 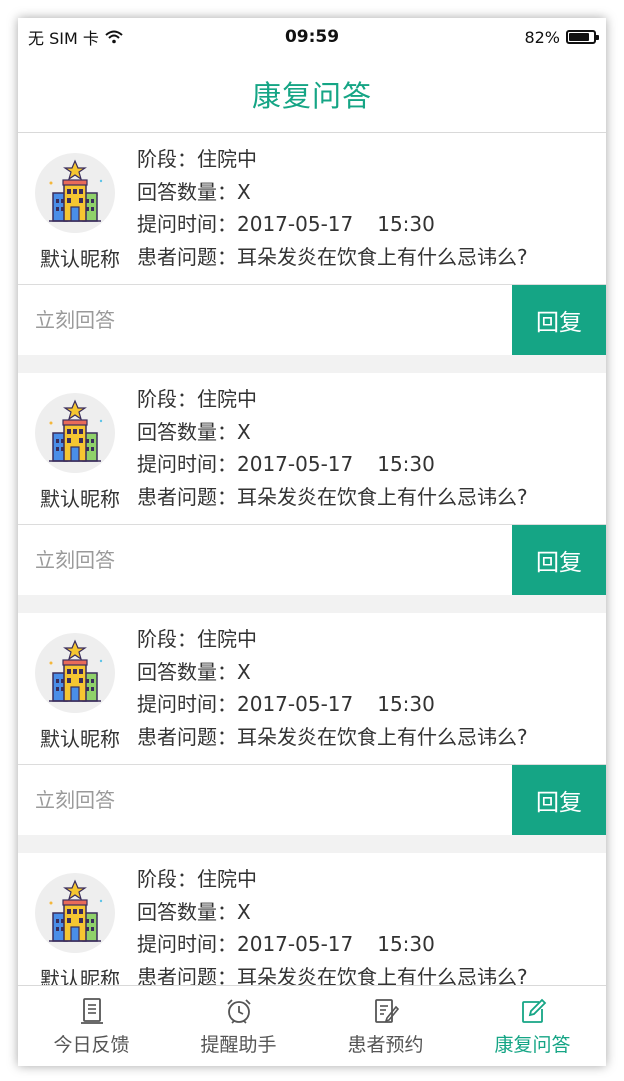 I want to click on tab-label: 康复问答, so click(x=532, y=1044).